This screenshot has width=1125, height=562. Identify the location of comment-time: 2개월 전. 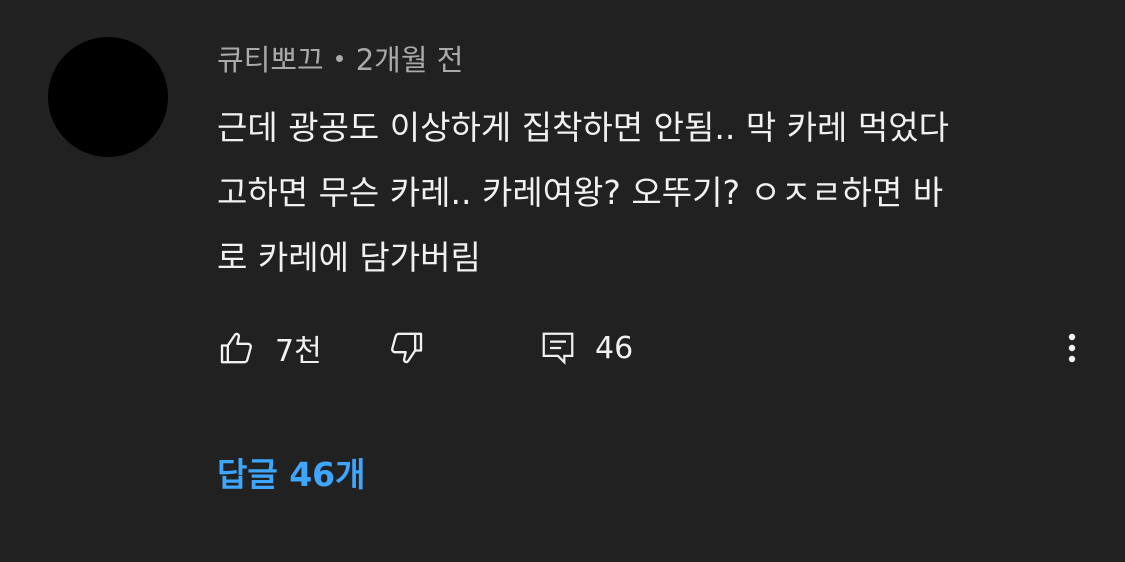
(410, 58).